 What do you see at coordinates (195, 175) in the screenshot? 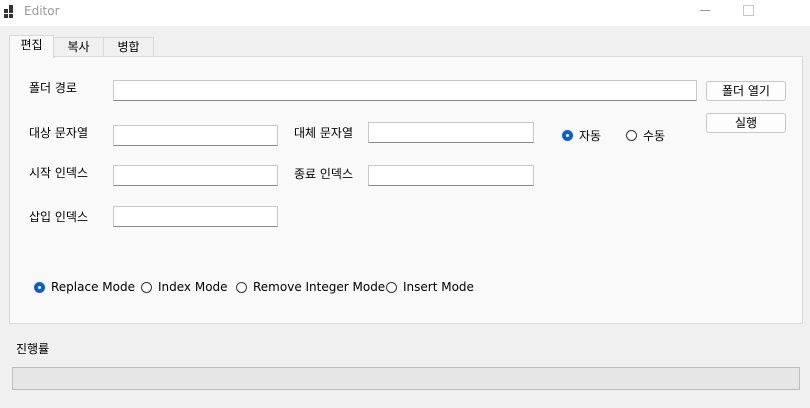
I see `start-index-input` at bounding box center [195, 175].